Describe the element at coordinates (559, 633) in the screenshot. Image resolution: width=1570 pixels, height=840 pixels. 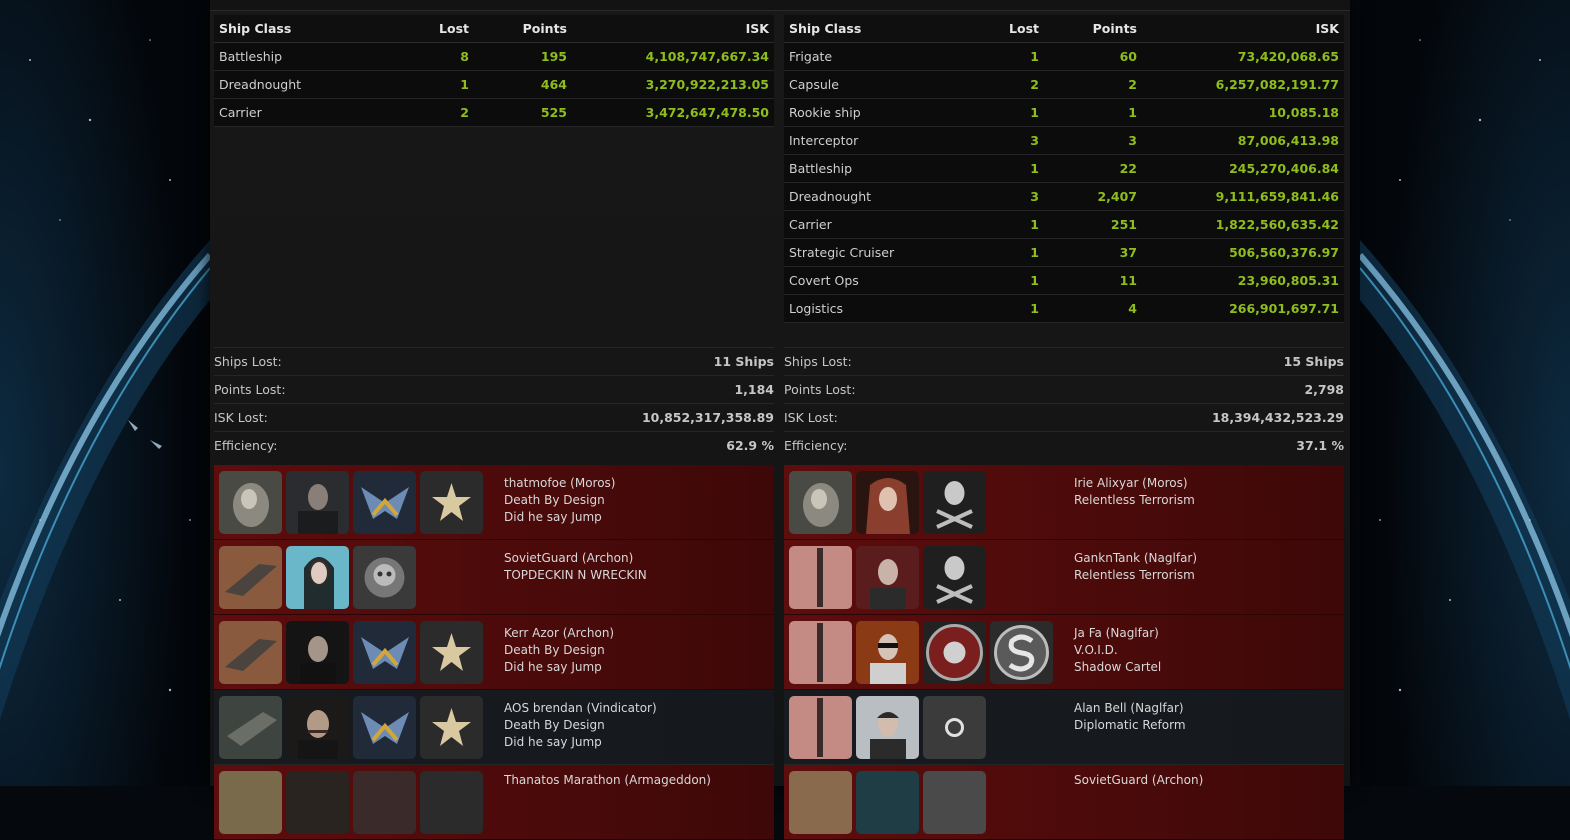
I see `pilot-name-ship: Kerr Azor (Archon)` at that location.